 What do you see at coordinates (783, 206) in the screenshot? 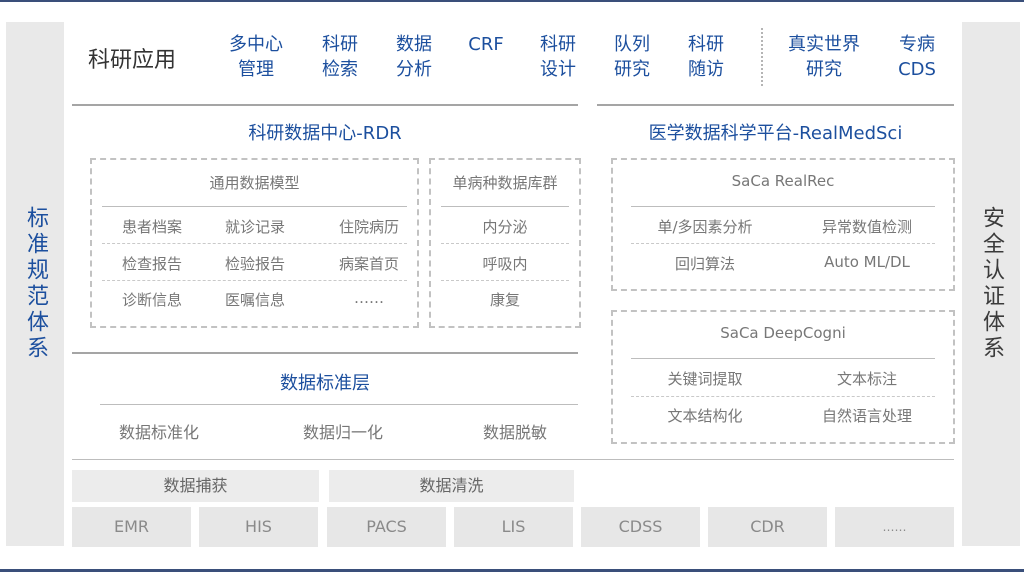
I see `realrec-rule` at bounding box center [783, 206].